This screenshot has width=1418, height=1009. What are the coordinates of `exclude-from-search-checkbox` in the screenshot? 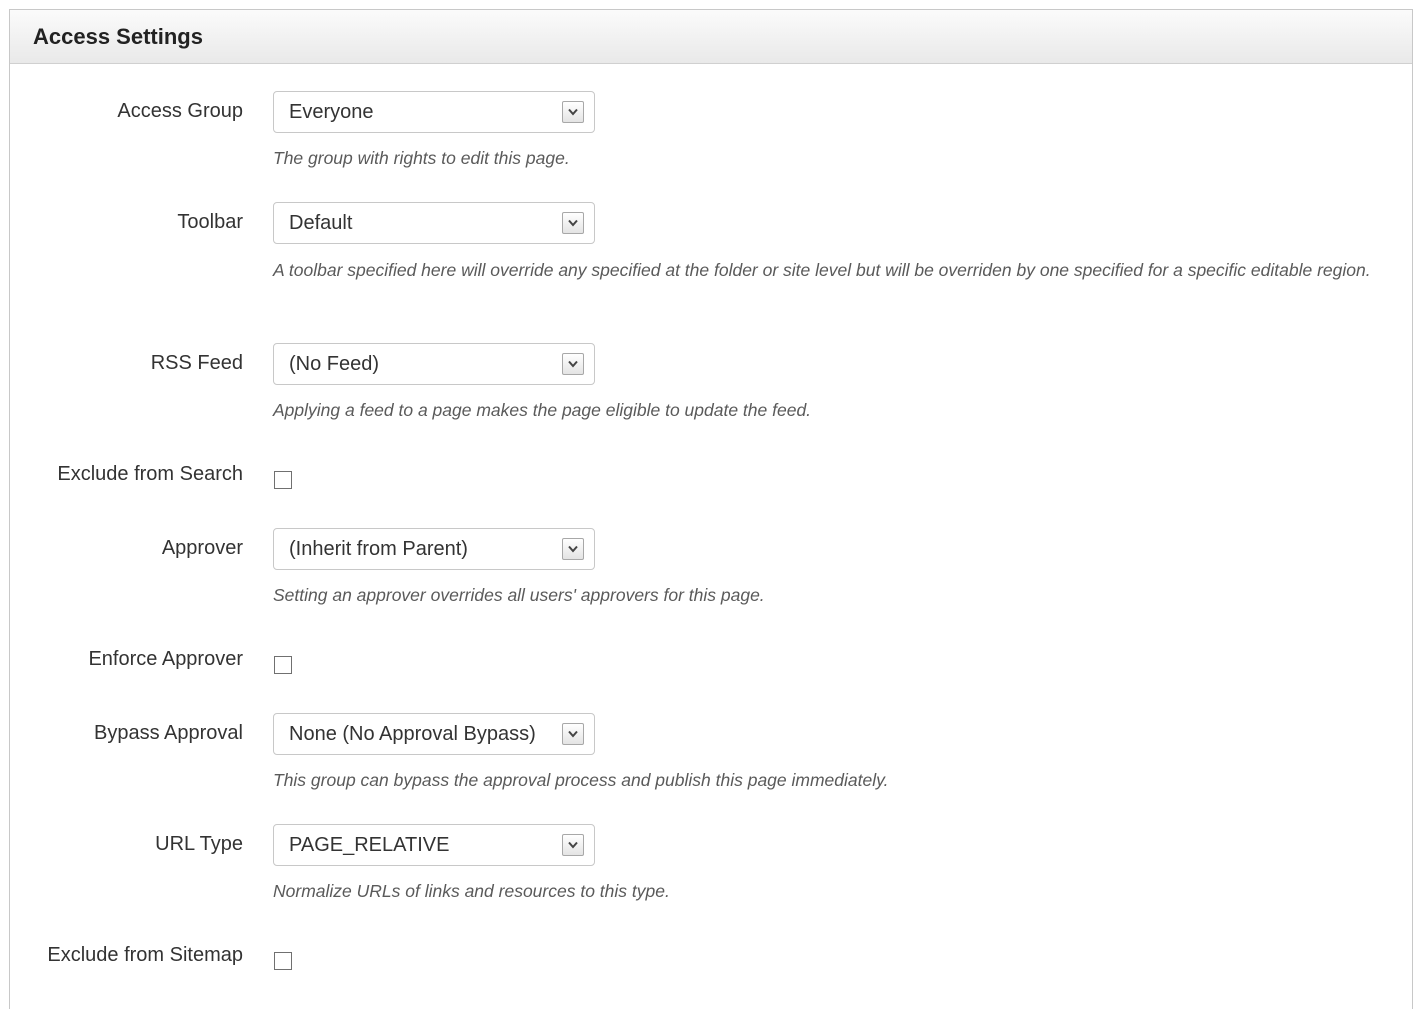 It's located at (283, 480).